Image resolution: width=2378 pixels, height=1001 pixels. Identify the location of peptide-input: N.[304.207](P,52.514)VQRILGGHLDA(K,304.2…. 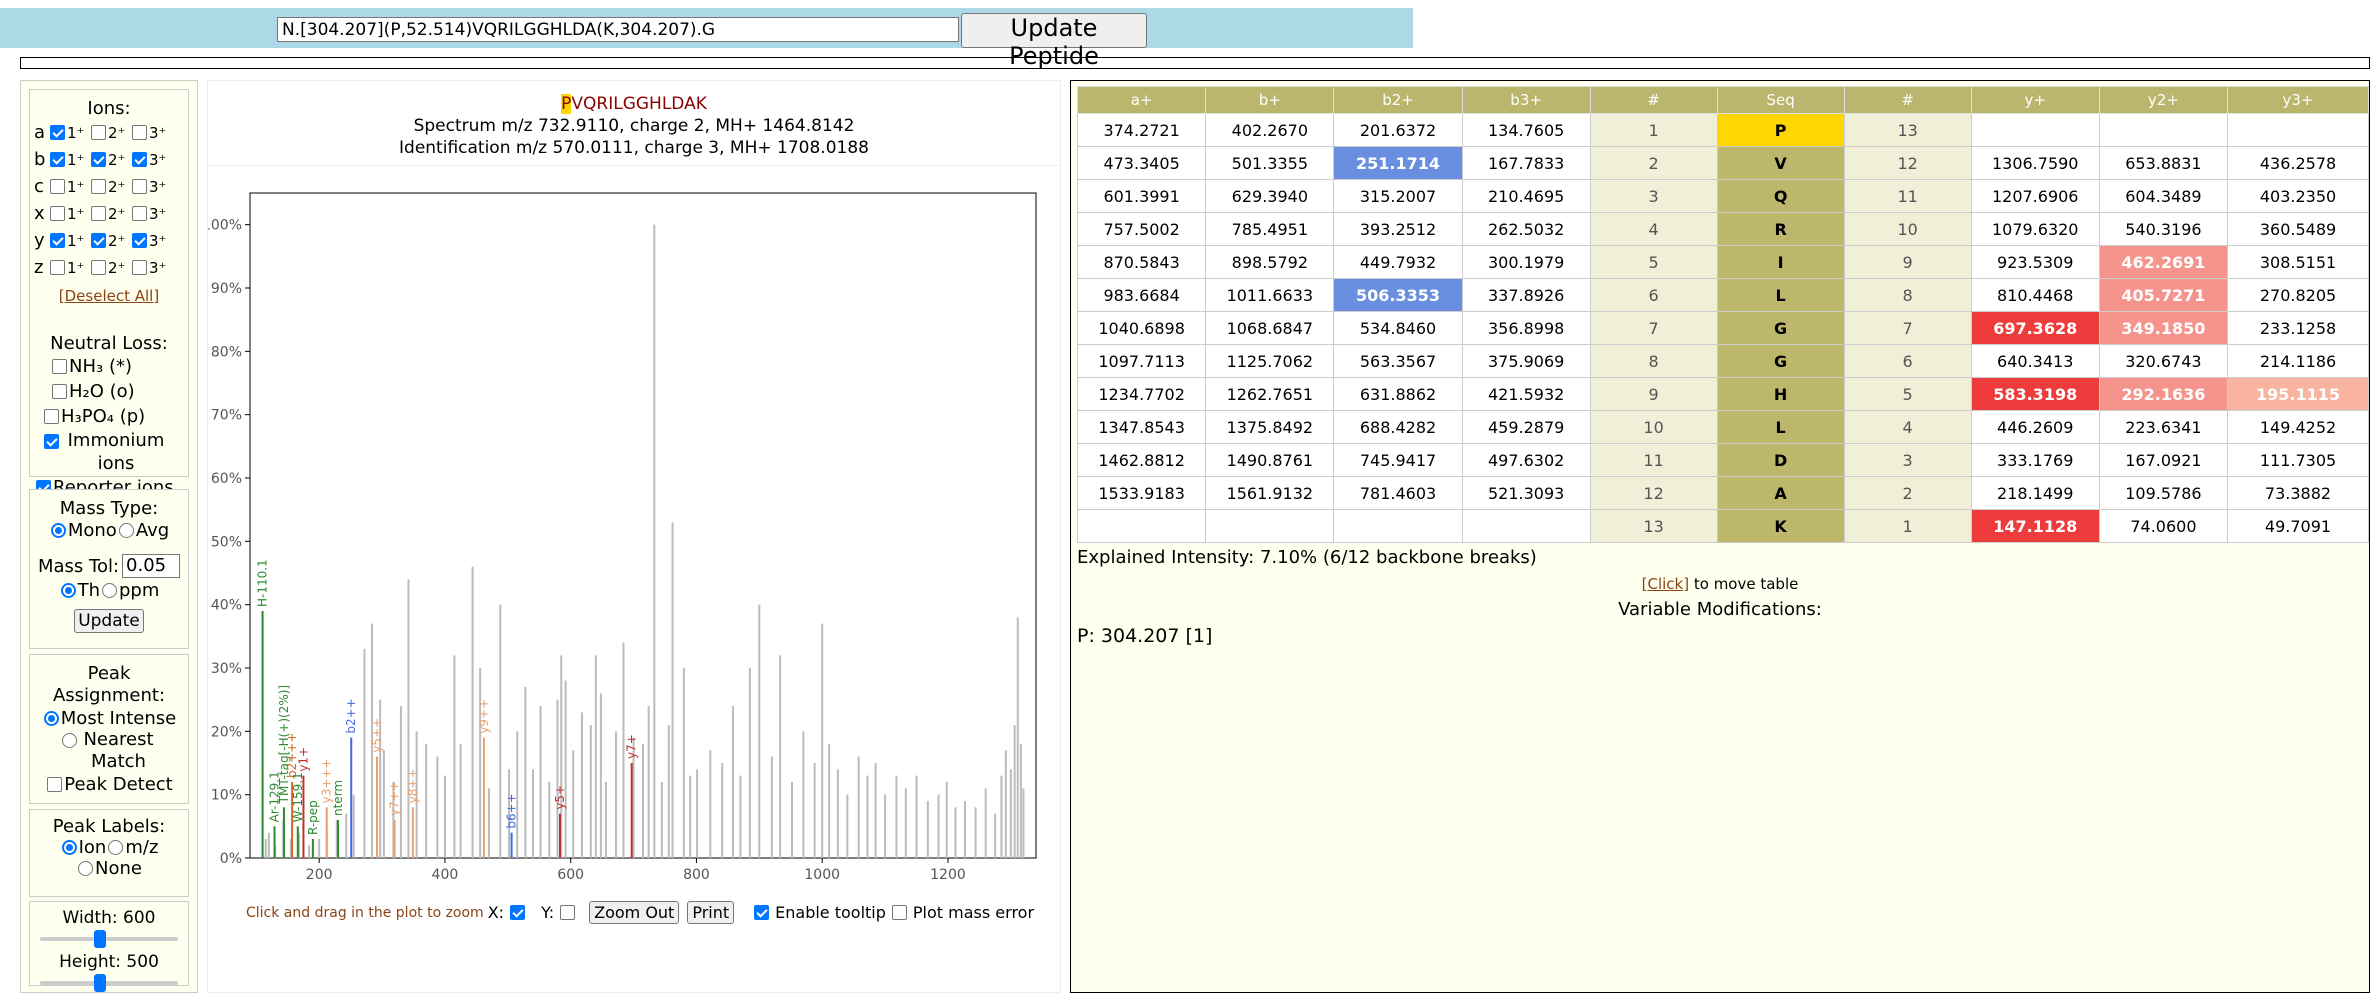
(618, 29).